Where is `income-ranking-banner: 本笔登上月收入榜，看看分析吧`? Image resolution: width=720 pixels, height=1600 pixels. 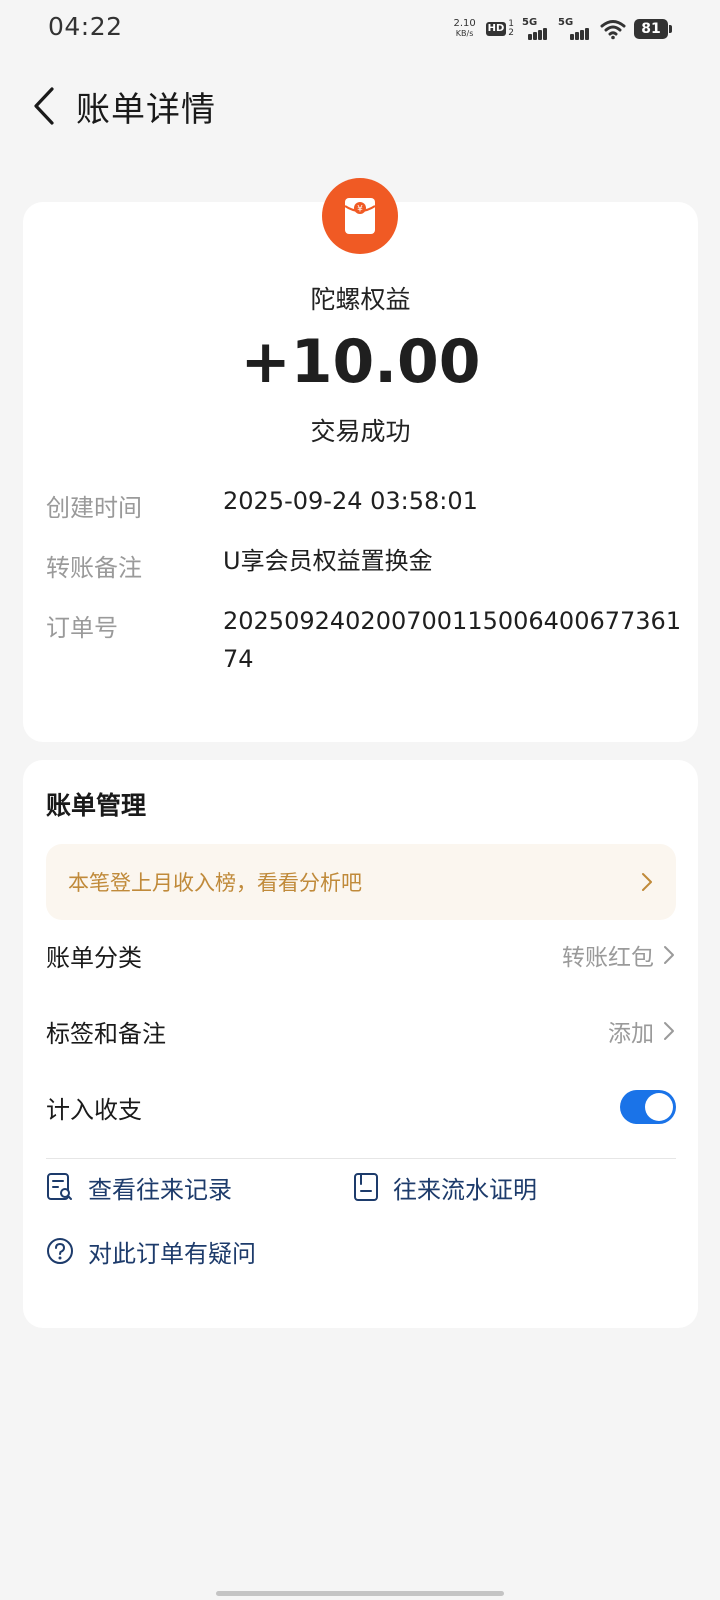
income-ranking-banner: 本笔登上月收入榜，看看分析吧 is located at coordinates (361, 882).